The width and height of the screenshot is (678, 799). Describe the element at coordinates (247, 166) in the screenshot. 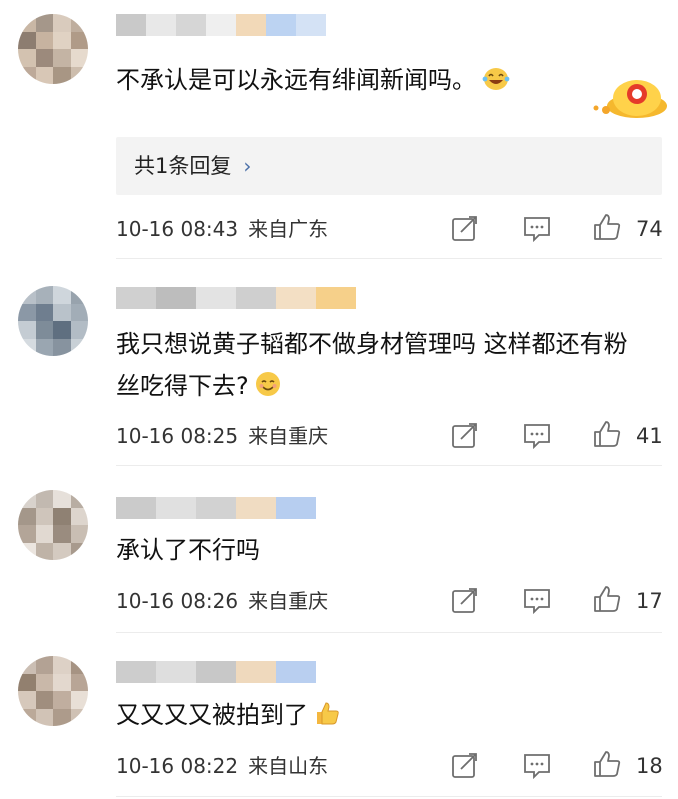

I see `chevron-right-icon: ›` at that location.